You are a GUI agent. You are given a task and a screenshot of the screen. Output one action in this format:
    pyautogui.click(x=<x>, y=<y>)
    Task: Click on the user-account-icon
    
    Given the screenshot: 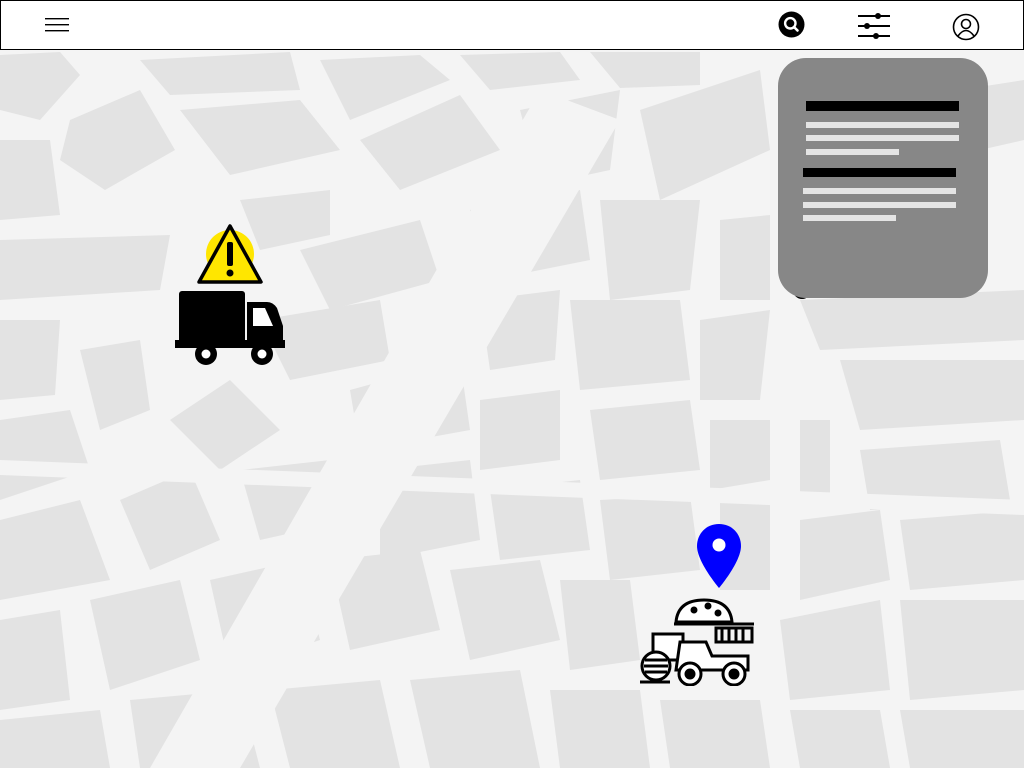 What is the action you would take?
    pyautogui.click(x=966, y=27)
    